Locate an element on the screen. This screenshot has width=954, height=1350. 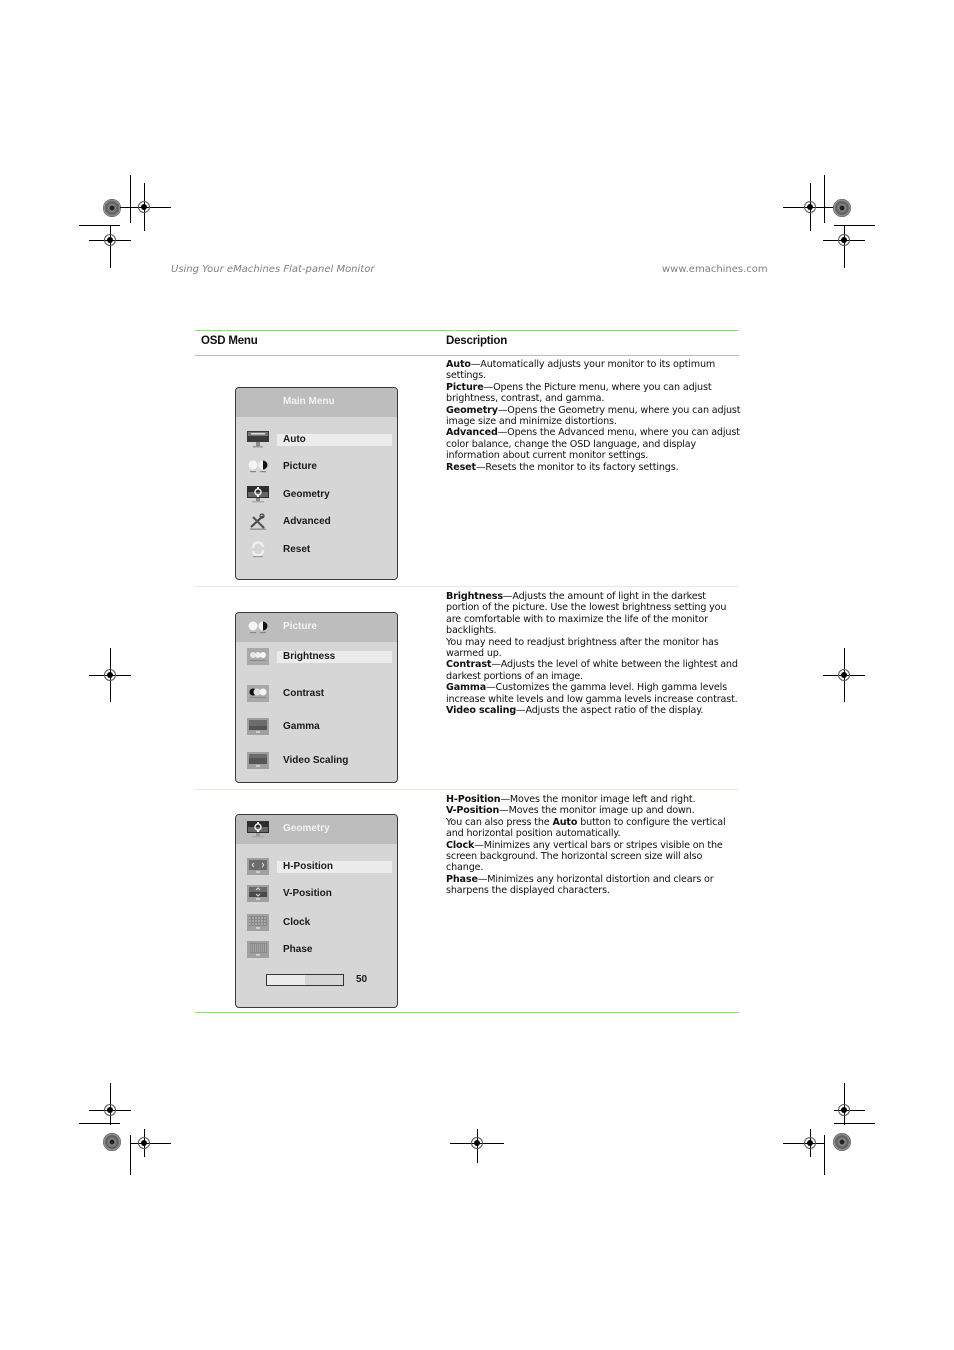
auto-monitor-icon is located at coordinates (258, 439).